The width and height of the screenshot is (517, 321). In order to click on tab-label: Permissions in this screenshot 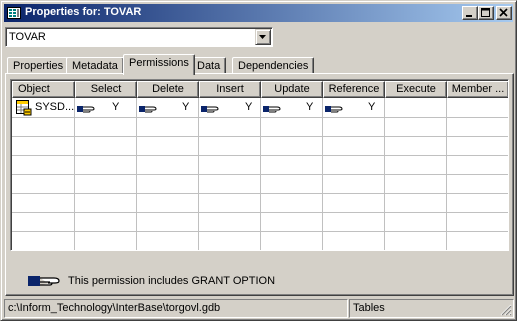, I will do `click(159, 63)`.